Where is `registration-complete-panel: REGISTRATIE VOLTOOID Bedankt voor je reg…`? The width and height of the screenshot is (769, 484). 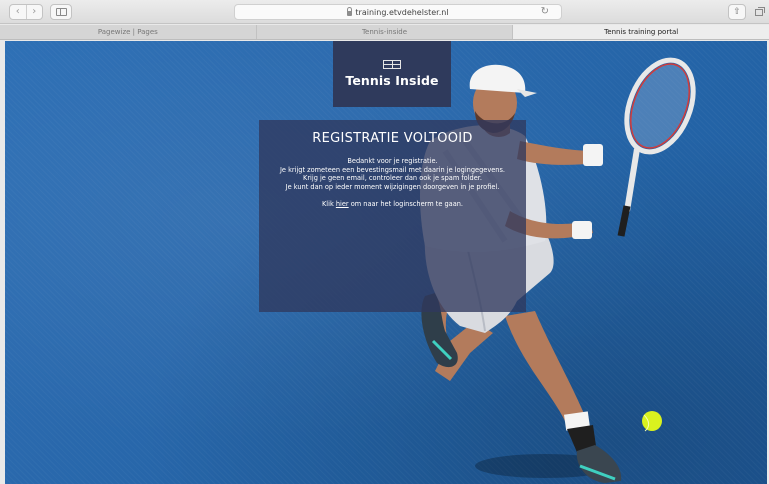 registration-complete-panel: REGISTRATIE VOLTOOID Bedankt voor je reg… is located at coordinates (392, 216).